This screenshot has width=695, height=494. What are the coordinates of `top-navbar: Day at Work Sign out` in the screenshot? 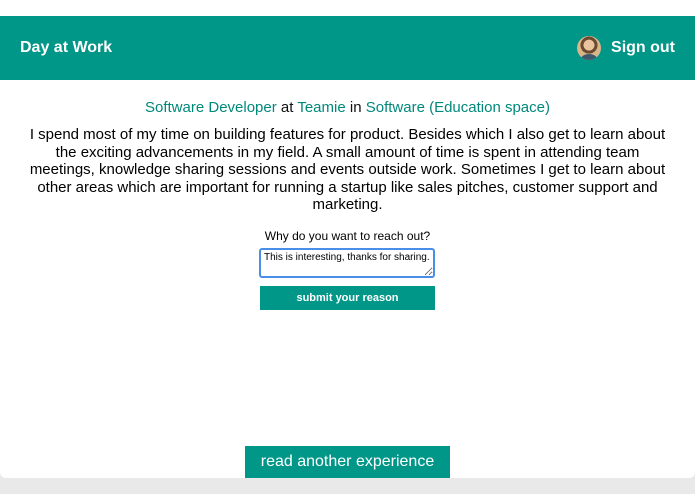 It's located at (347, 48).